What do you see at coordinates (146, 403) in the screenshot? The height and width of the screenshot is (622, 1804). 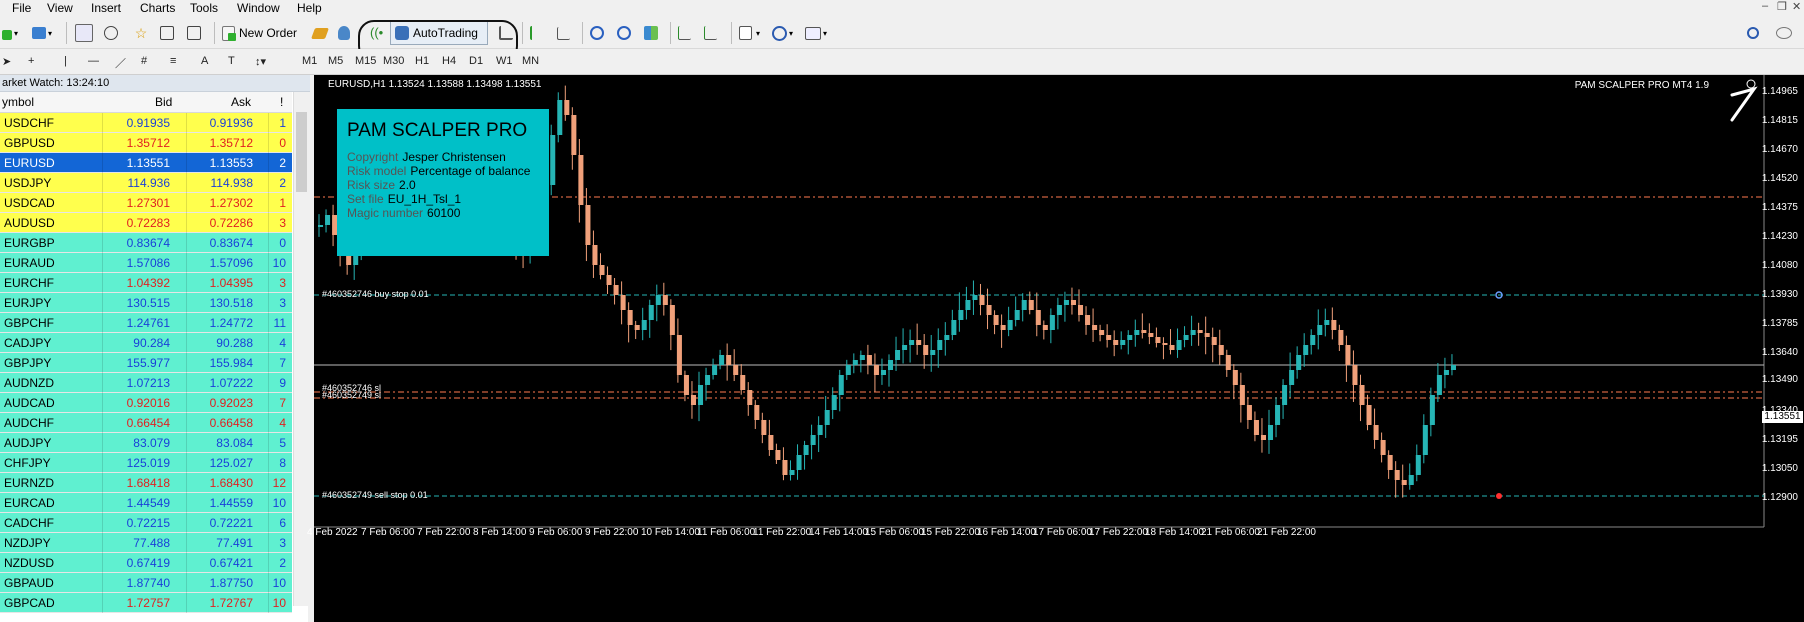 I see `market-watch-row: AUDCAD 0.92016 0.92023 7` at bounding box center [146, 403].